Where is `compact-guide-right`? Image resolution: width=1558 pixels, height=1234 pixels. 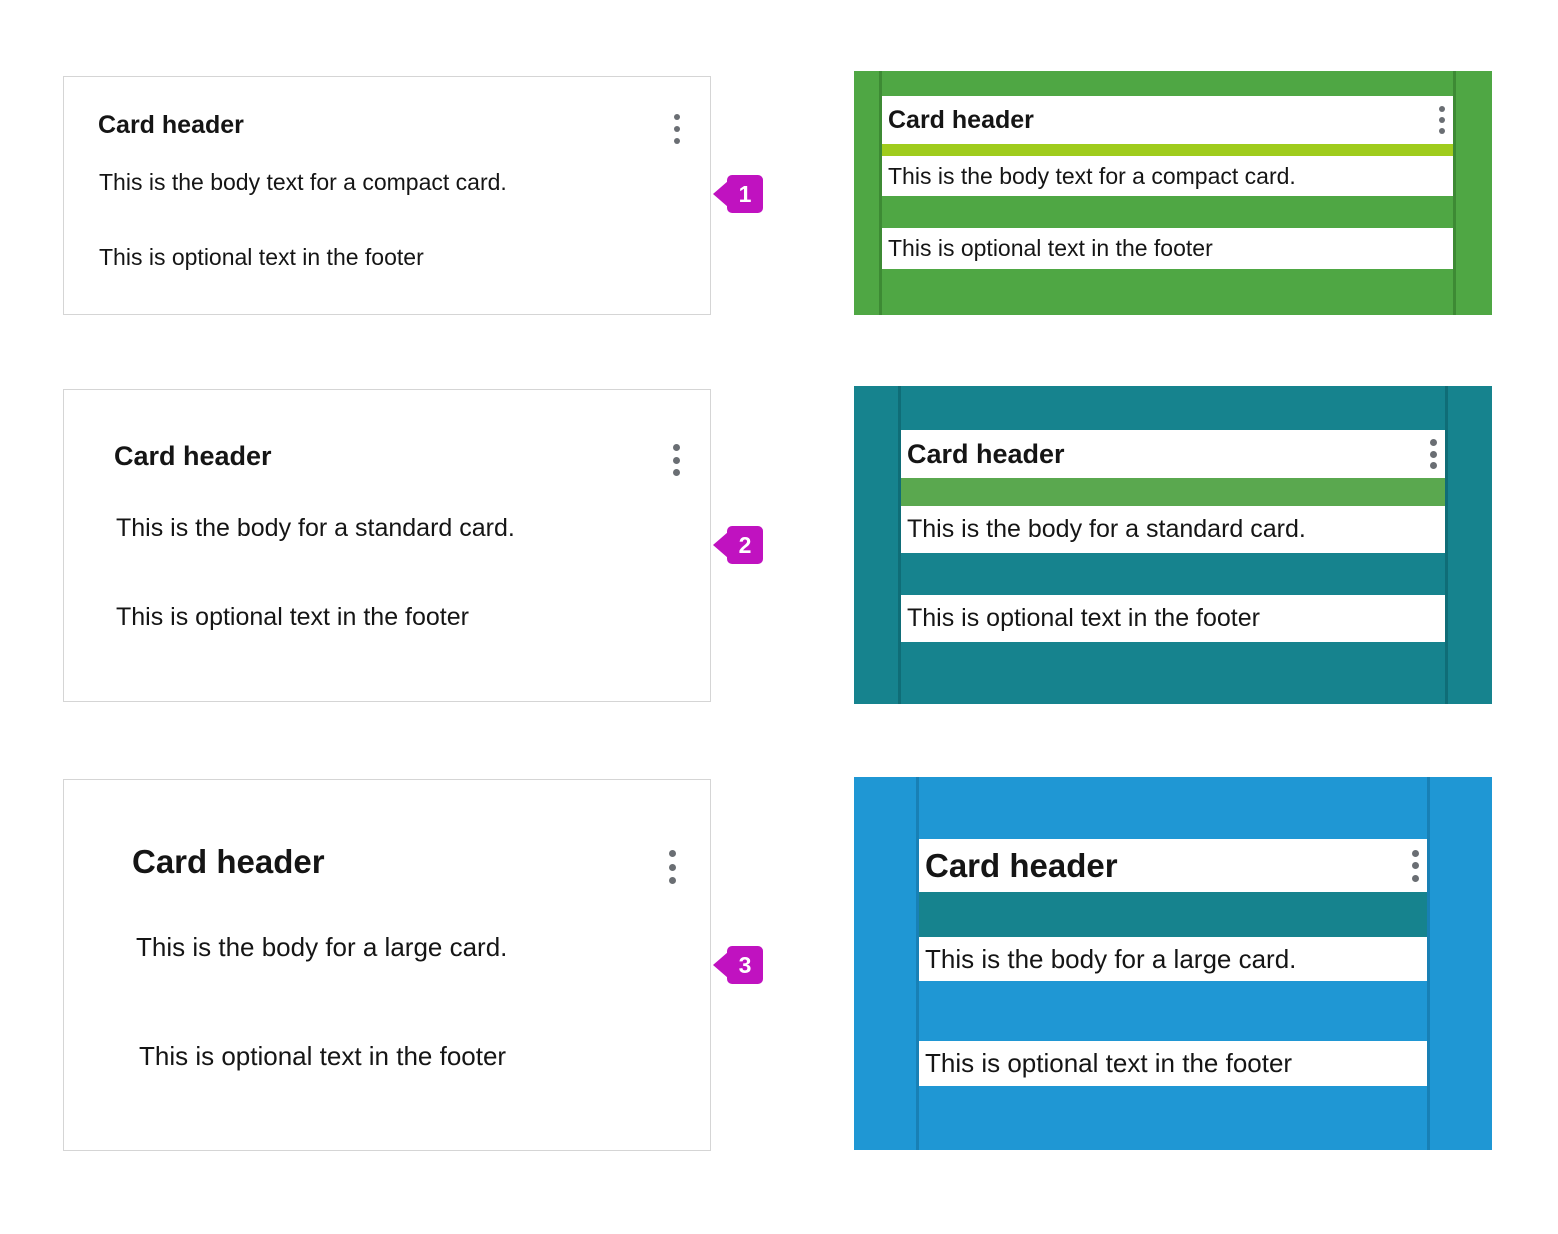
compact-guide-right is located at coordinates (1454, 193).